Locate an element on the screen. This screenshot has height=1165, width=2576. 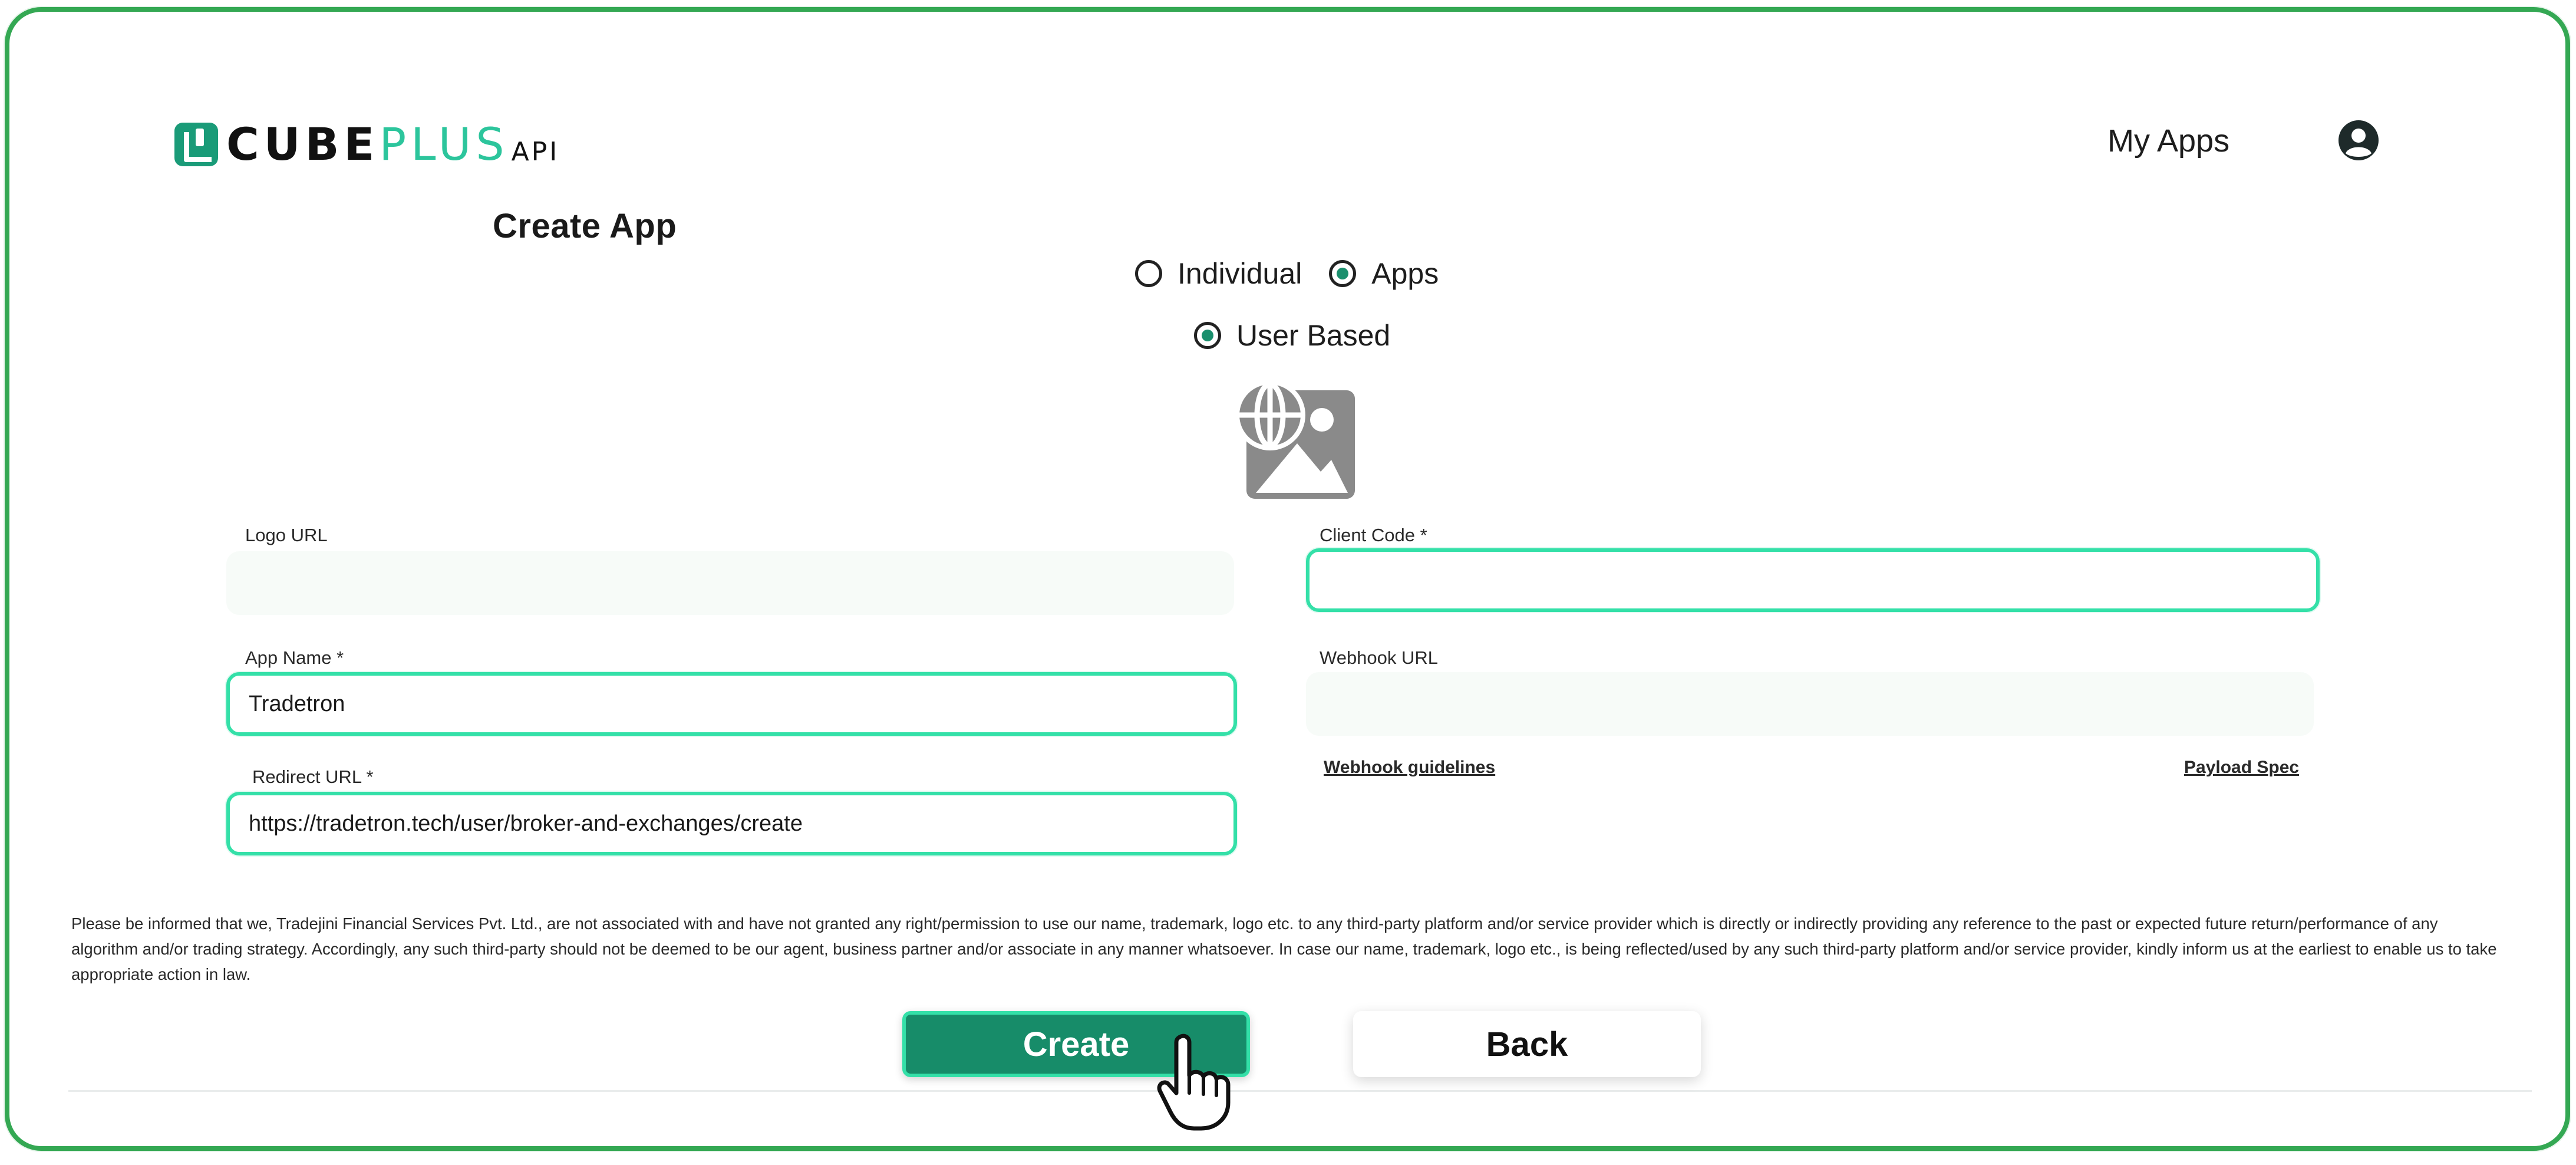
logo-text-api: API is located at coordinates (535, 152).